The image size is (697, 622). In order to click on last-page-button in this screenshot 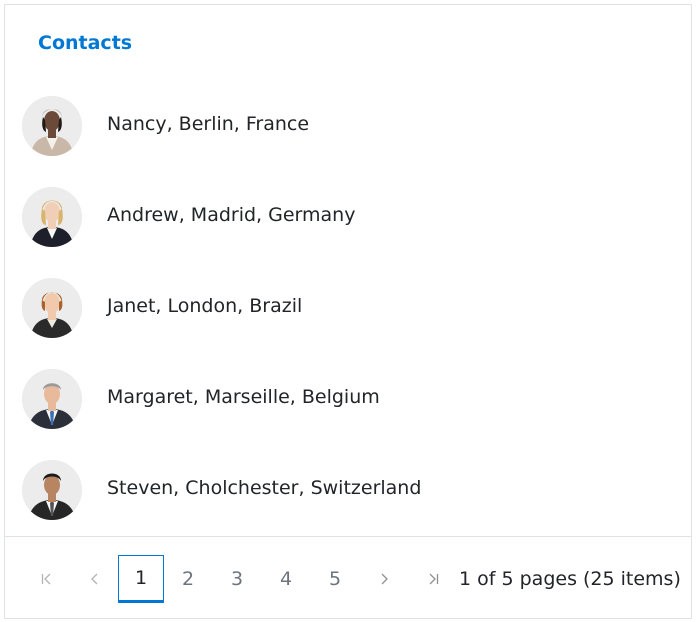, I will do `click(433, 579)`.